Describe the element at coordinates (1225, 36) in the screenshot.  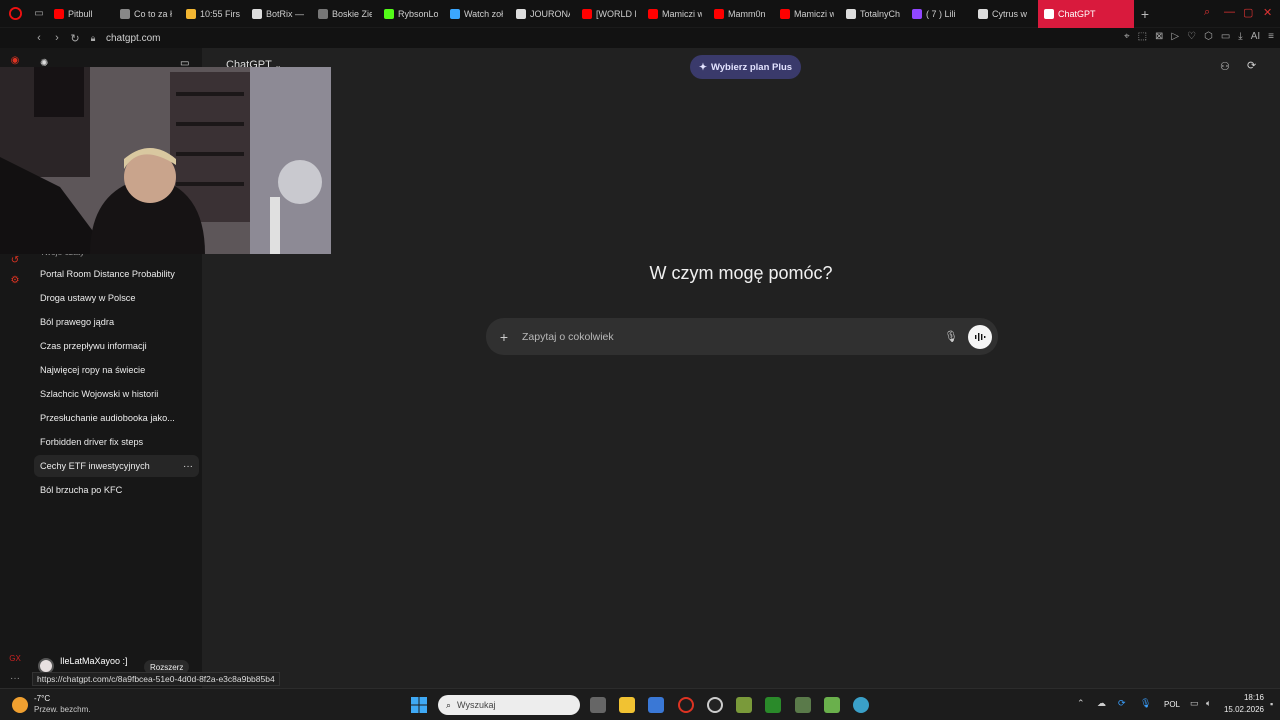
I see `wallet-icon: ▭` at that location.